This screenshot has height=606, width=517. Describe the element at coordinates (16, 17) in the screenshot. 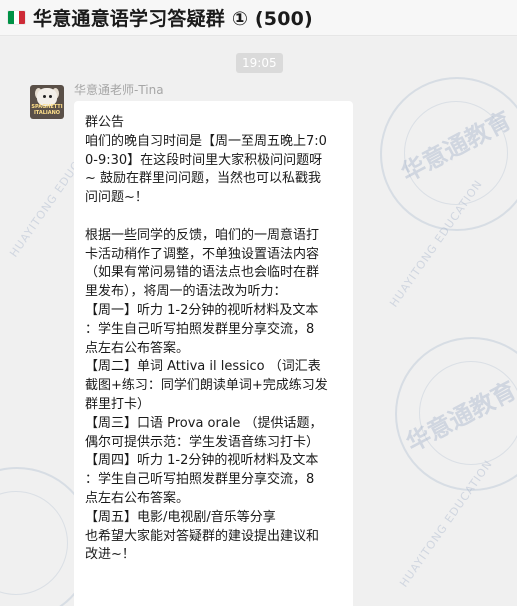

I see `italy-flag-icon` at that location.